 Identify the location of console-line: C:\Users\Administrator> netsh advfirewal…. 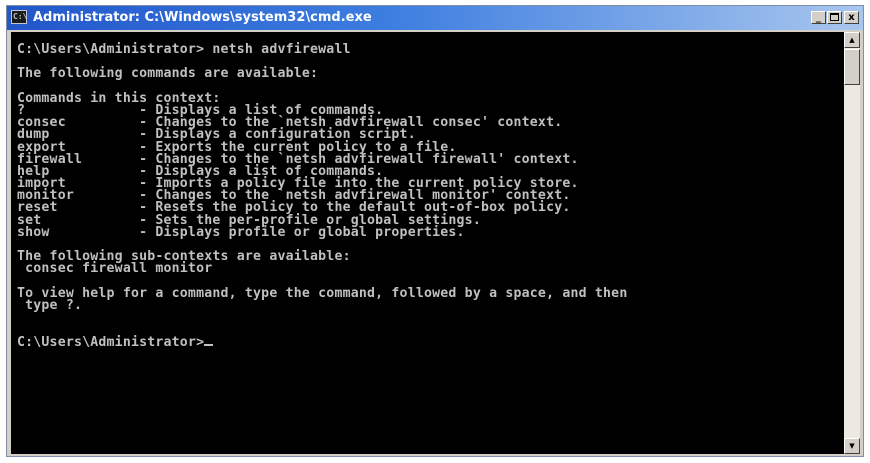
(184, 49).